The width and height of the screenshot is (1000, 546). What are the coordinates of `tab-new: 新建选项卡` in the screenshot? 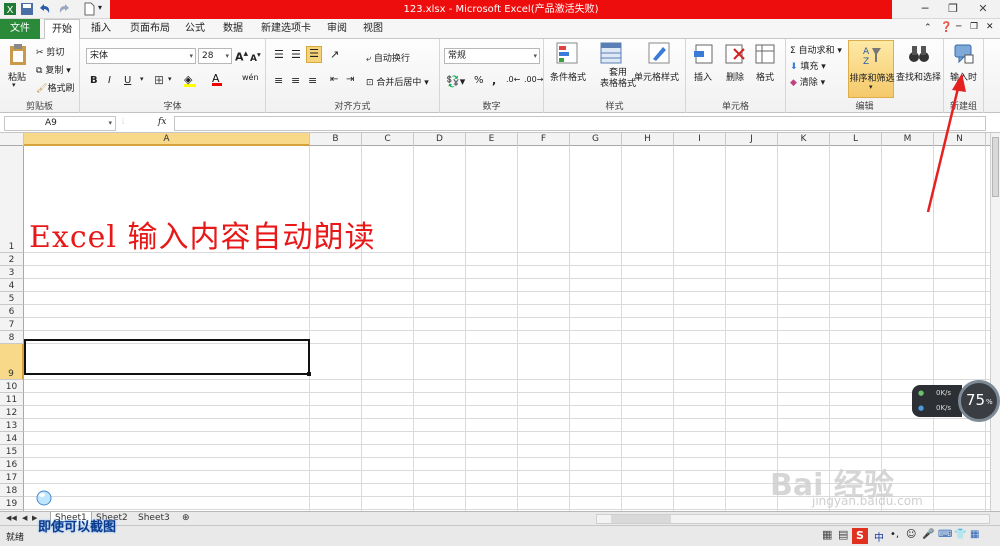 It's located at (286, 29).